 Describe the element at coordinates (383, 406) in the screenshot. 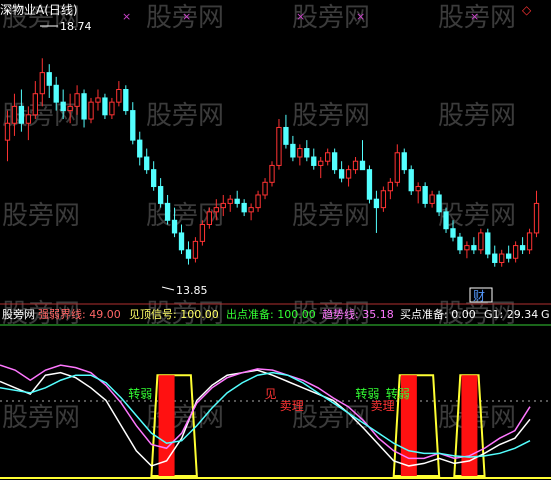

I see `signal-label: 卖理` at that location.